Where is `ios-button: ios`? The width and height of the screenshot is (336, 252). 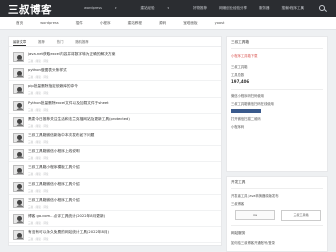
ios-button: ios is located at coordinates (255, 215).